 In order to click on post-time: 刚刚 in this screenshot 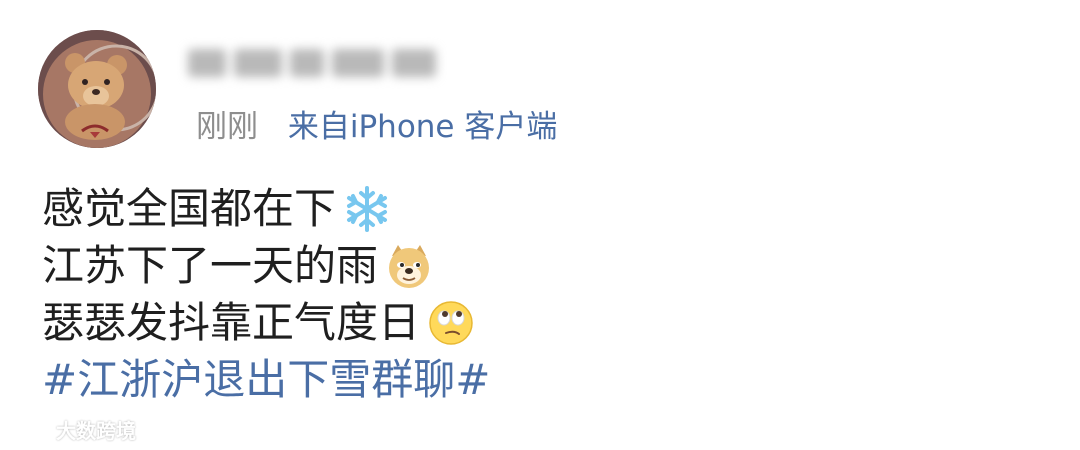, I will do `click(227, 127)`.